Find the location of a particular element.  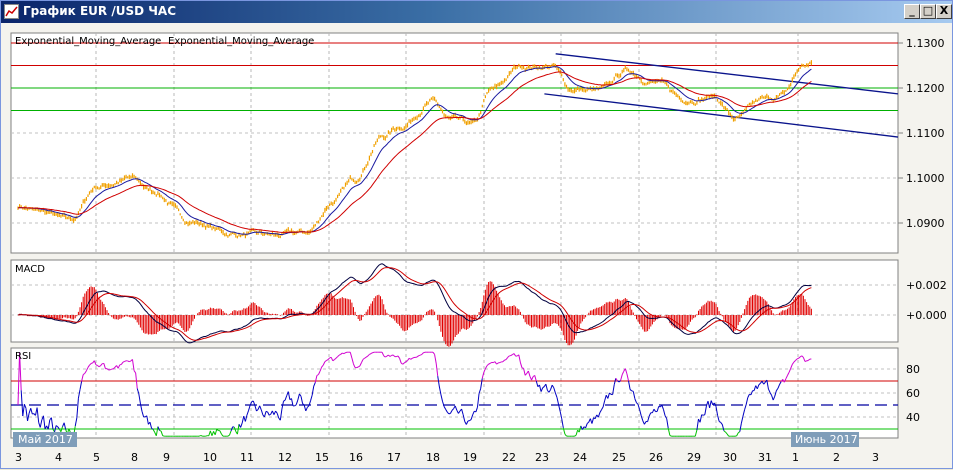

x-tick-label: 26 is located at coordinates (656, 457).